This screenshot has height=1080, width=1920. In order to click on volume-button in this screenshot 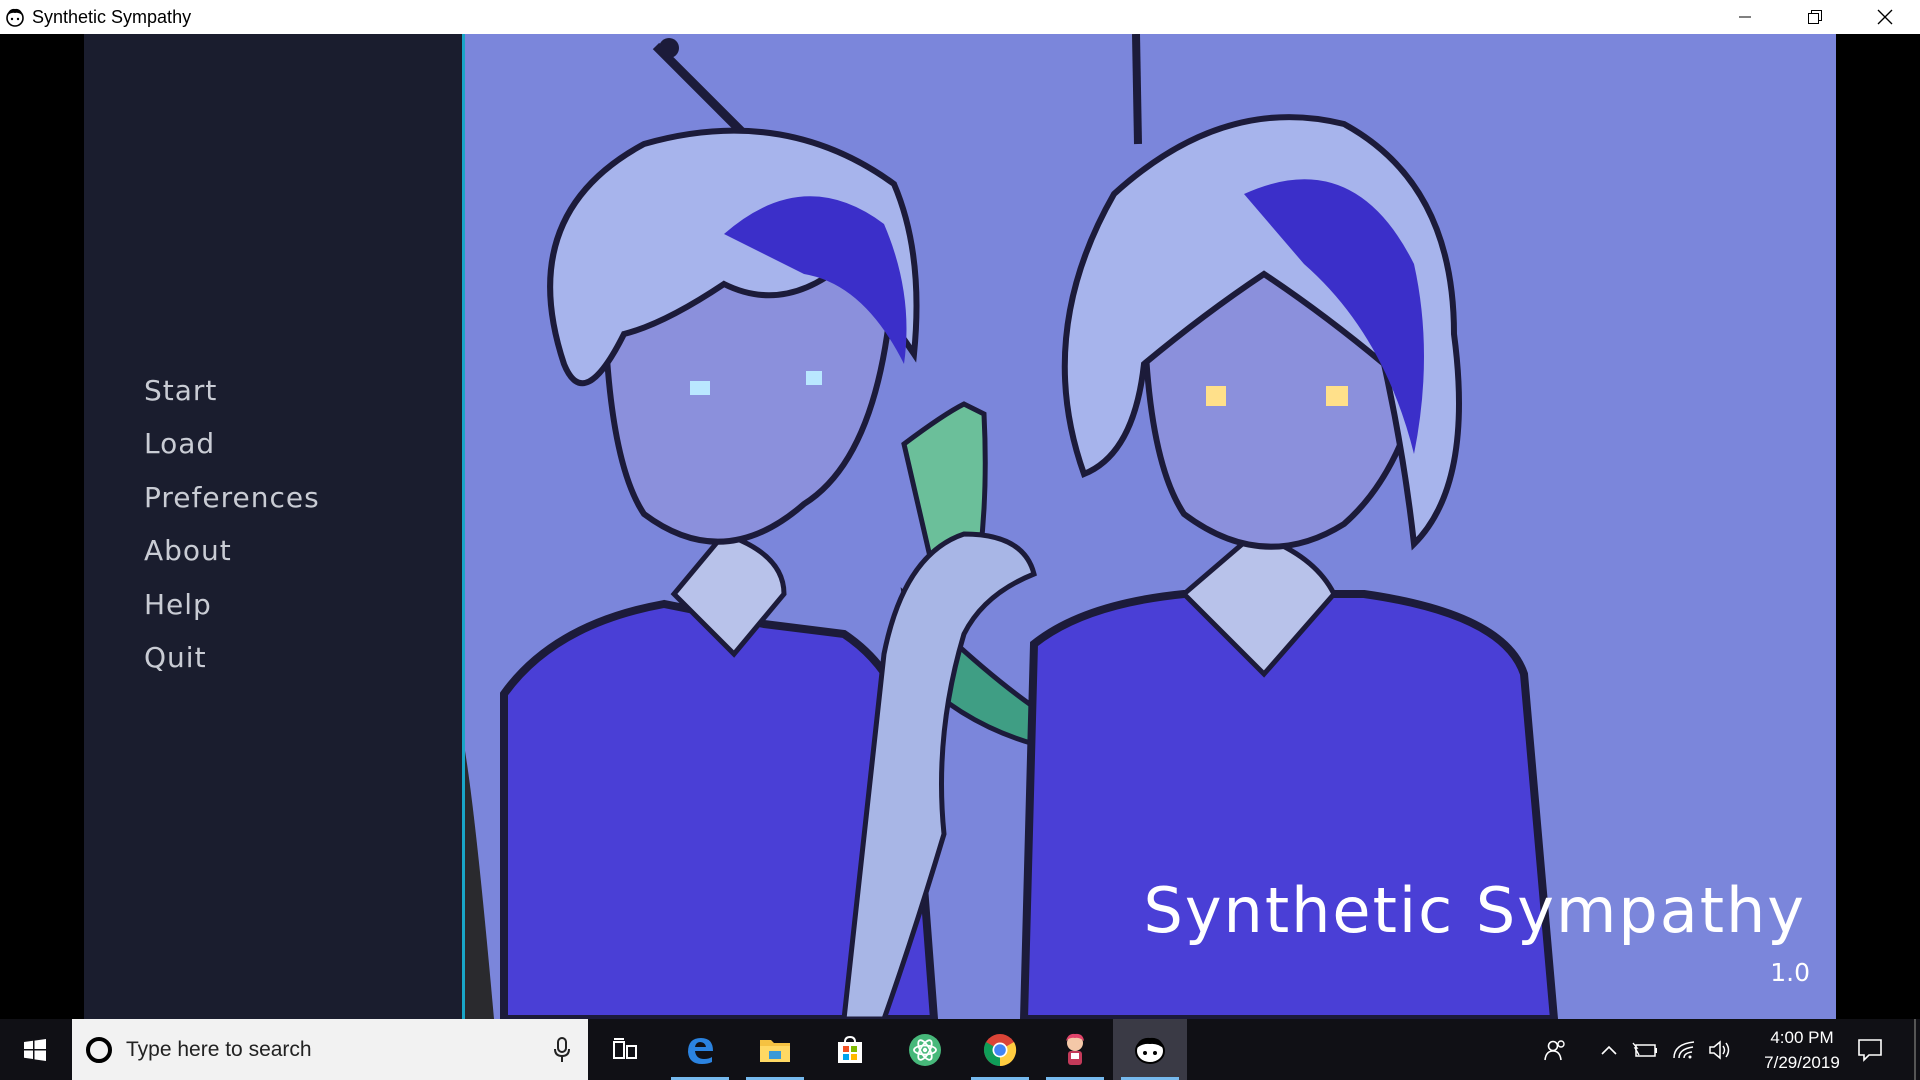, I will do `click(1720, 1049)`.